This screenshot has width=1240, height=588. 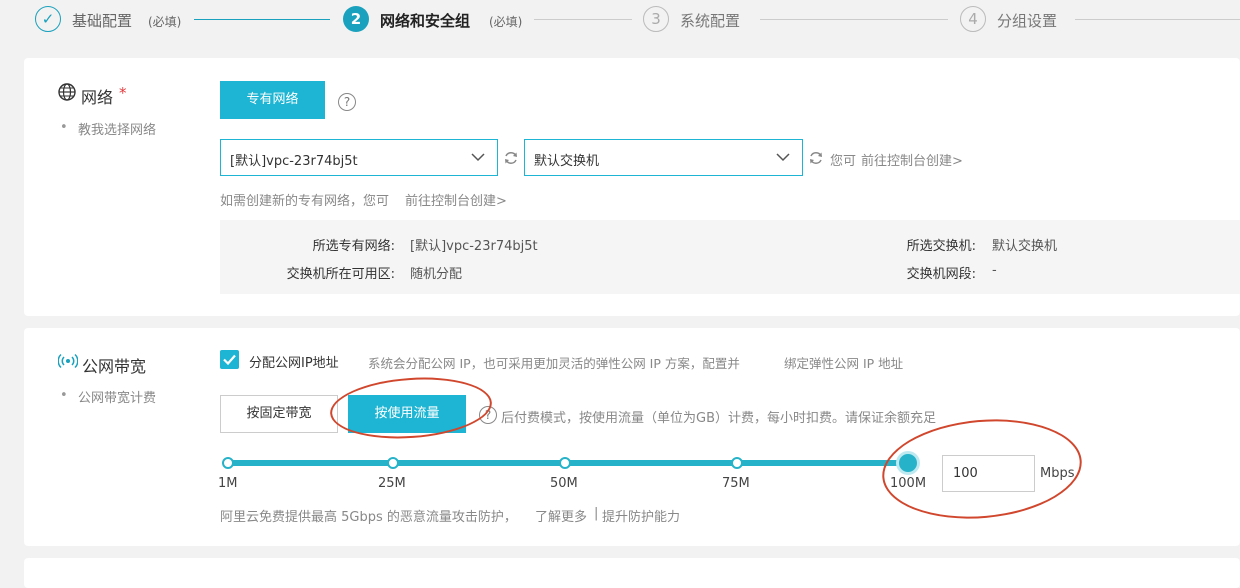 What do you see at coordinates (392, 483) in the screenshot?
I see `slider-label-25m: 25M` at bounding box center [392, 483].